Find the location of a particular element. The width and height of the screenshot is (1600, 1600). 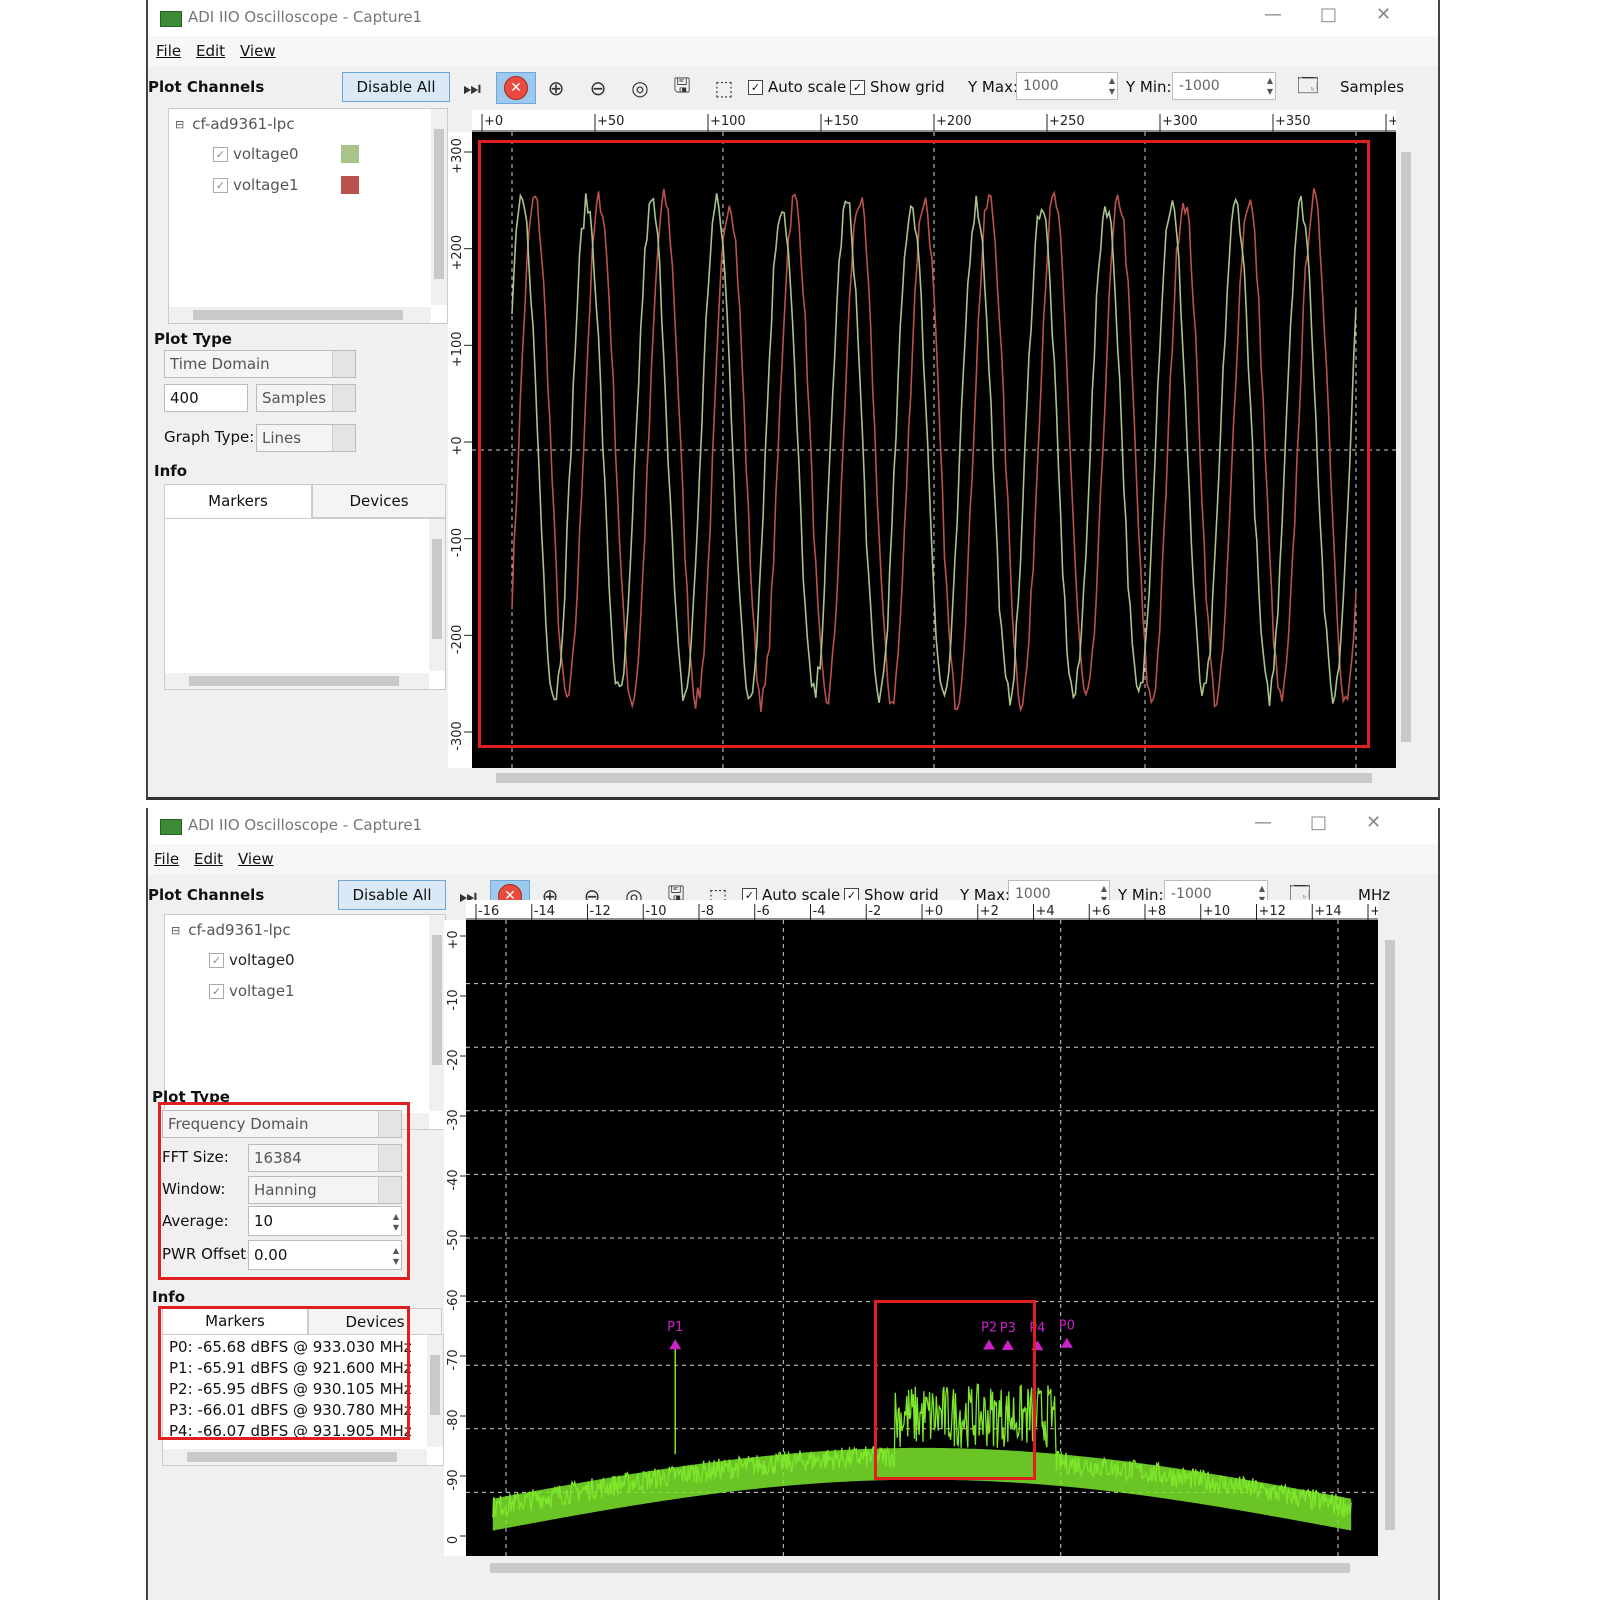

ymin-input: -1000 ▲▼ is located at coordinates (1224, 86).